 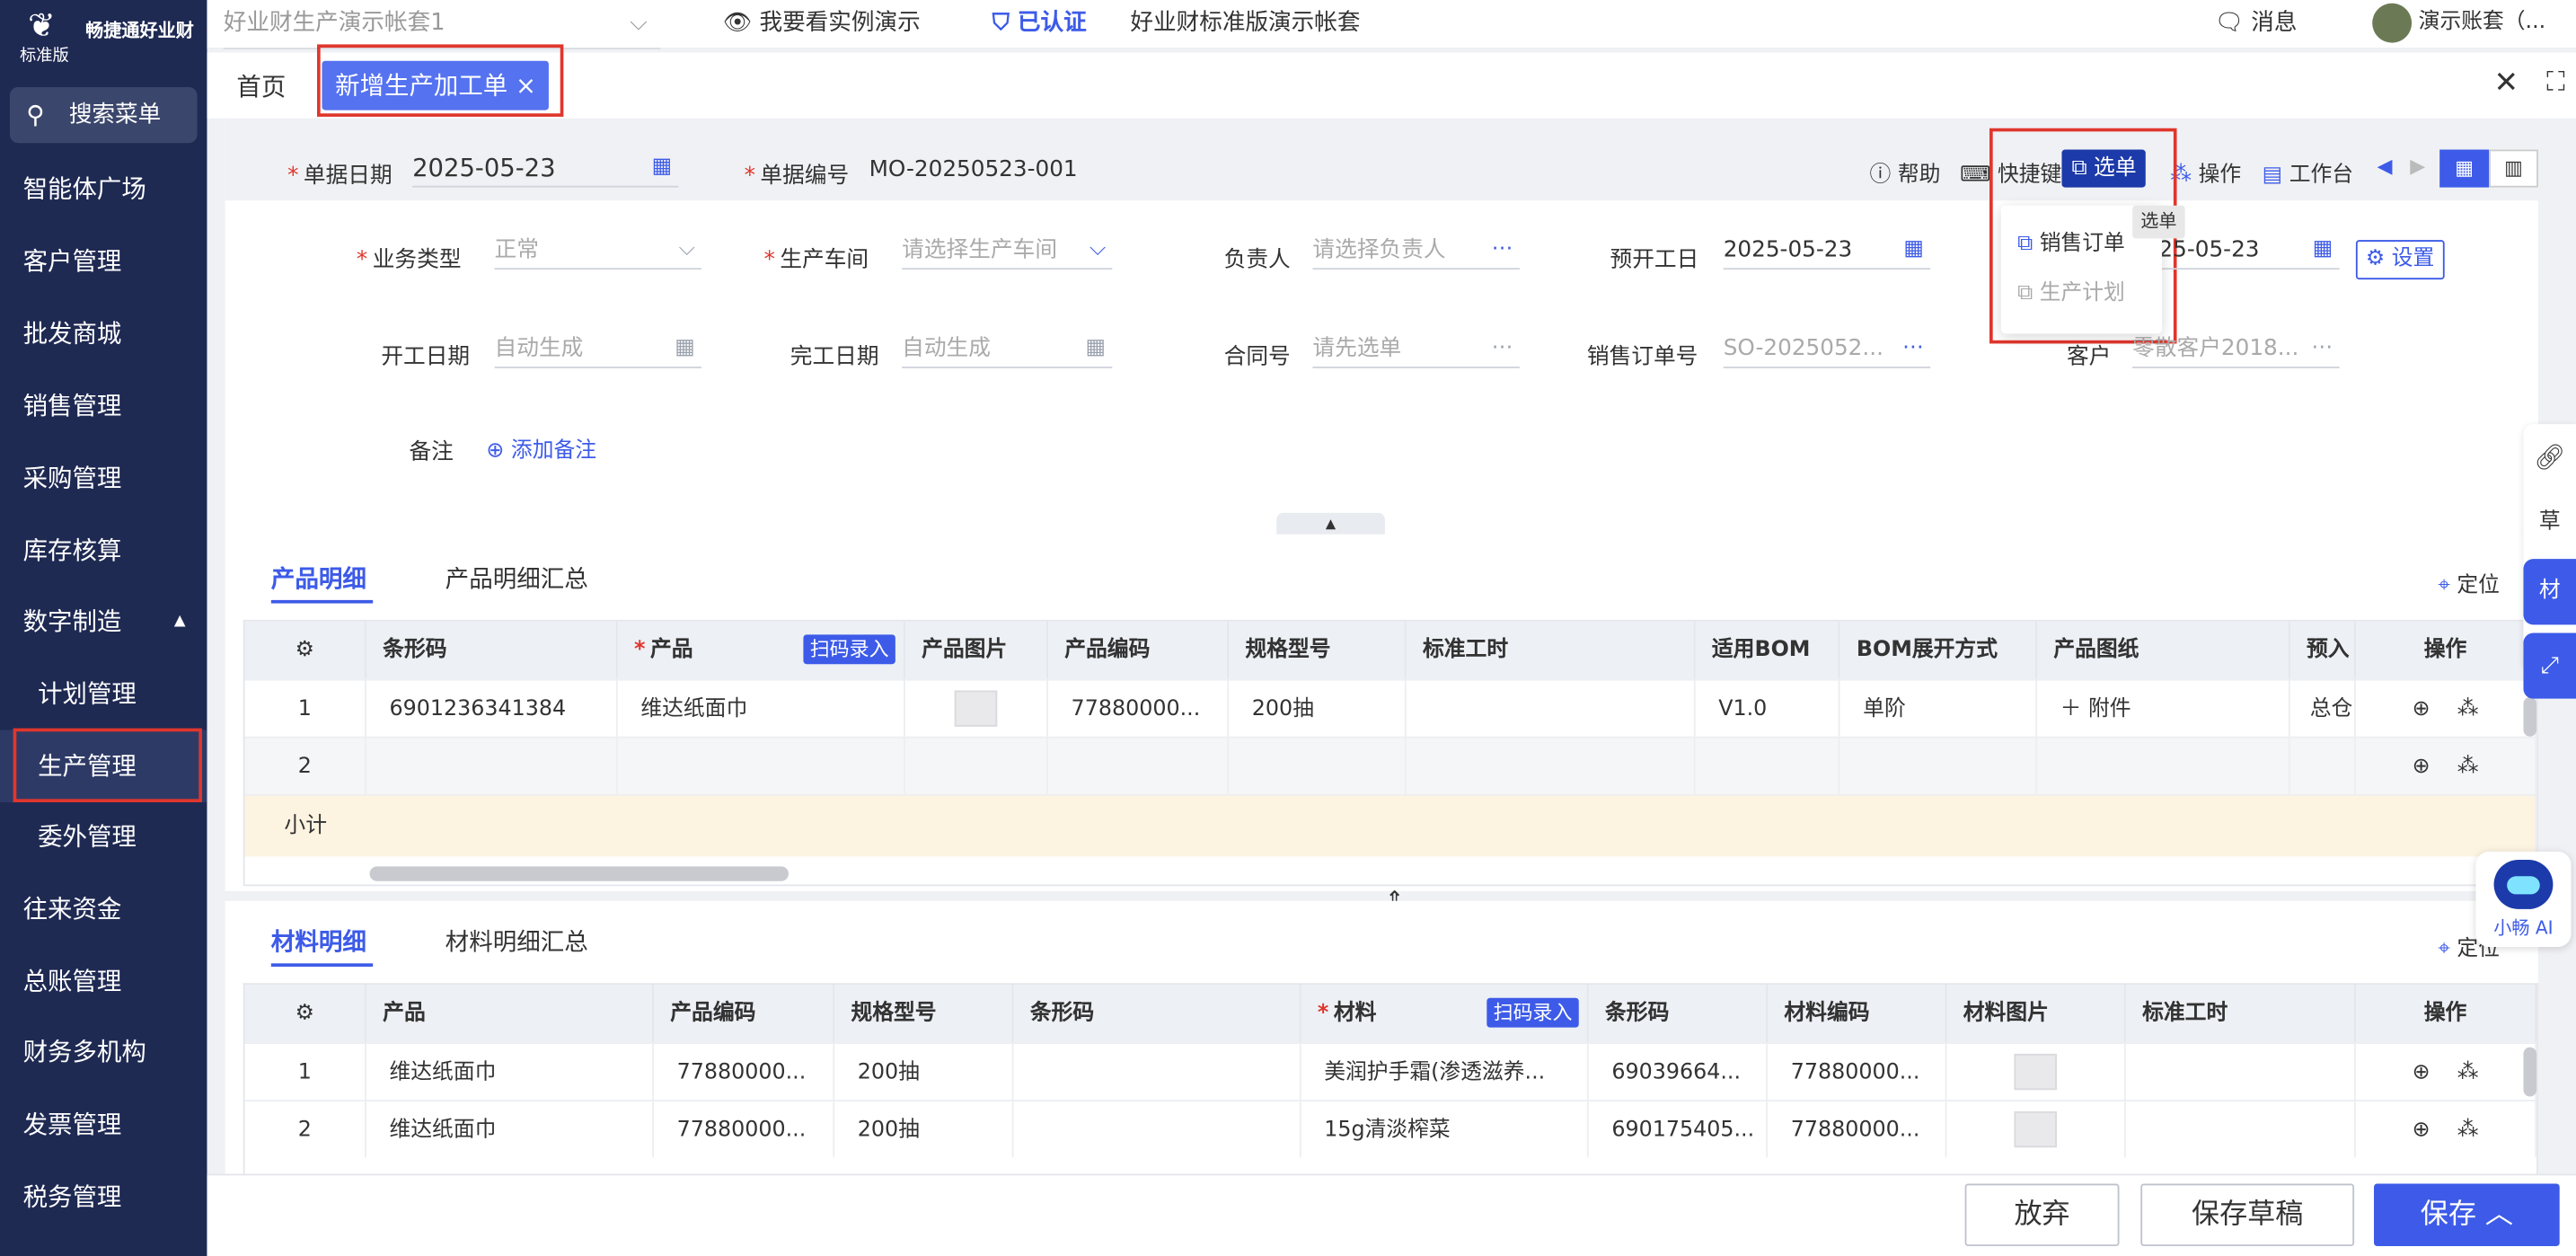 What do you see at coordinates (103, 694) in the screenshot?
I see `sidebar-item-plan: 计划管理` at bounding box center [103, 694].